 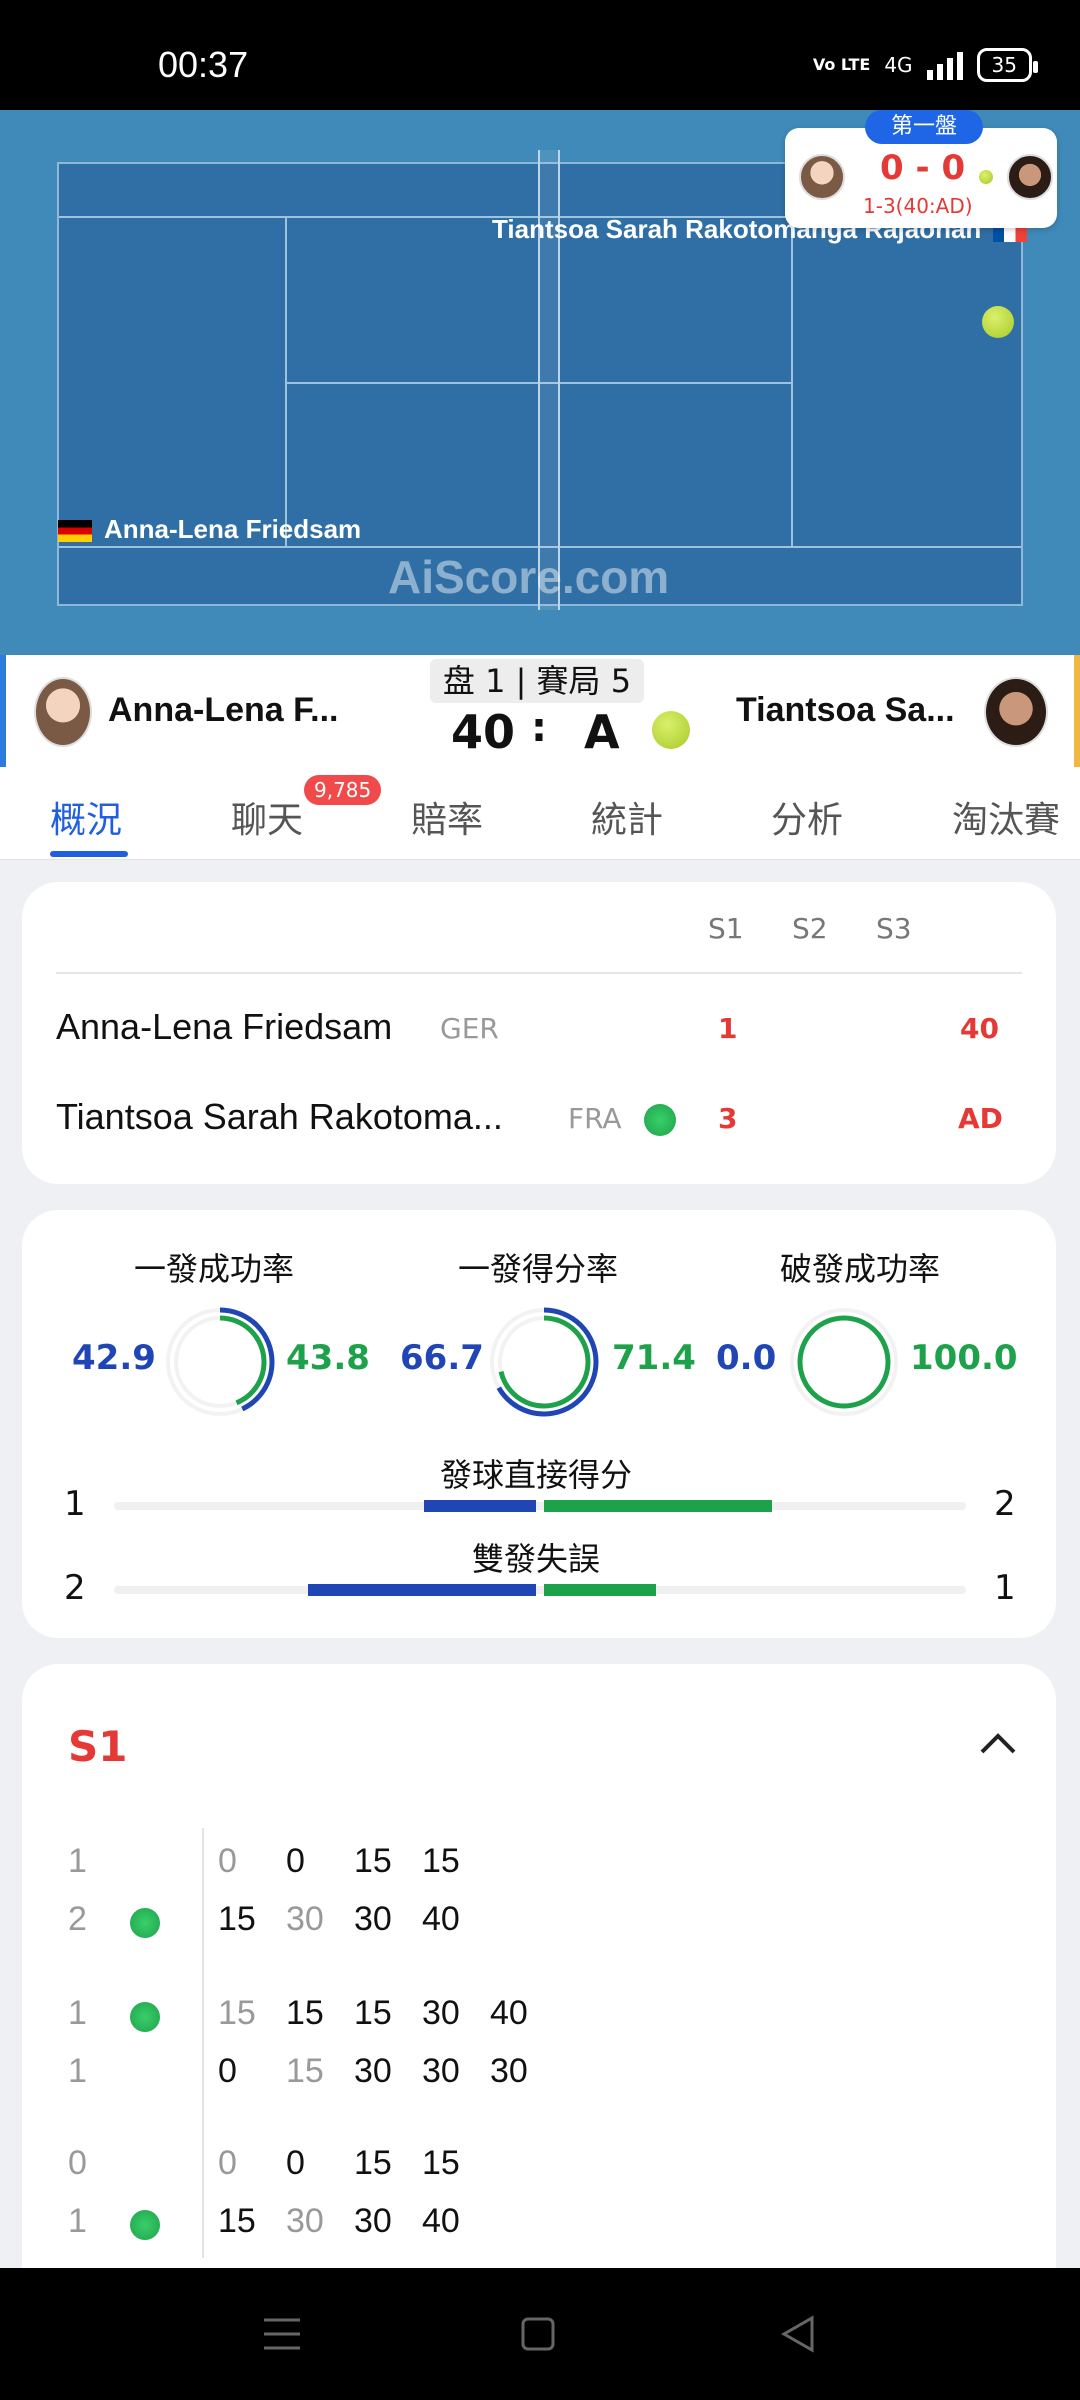 What do you see at coordinates (75, 1588) in the screenshot?
I see `stat-double-faults-left: 2` at bounding box center [75, 1588].